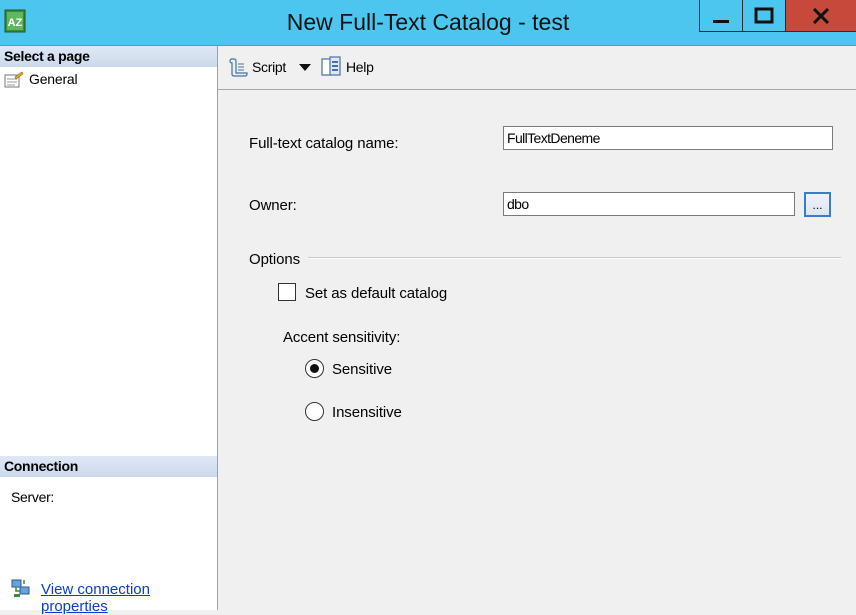  Describe the element at coordinates (537, 68) in the screenshot. I see `toolbar: Script Help` at that location.